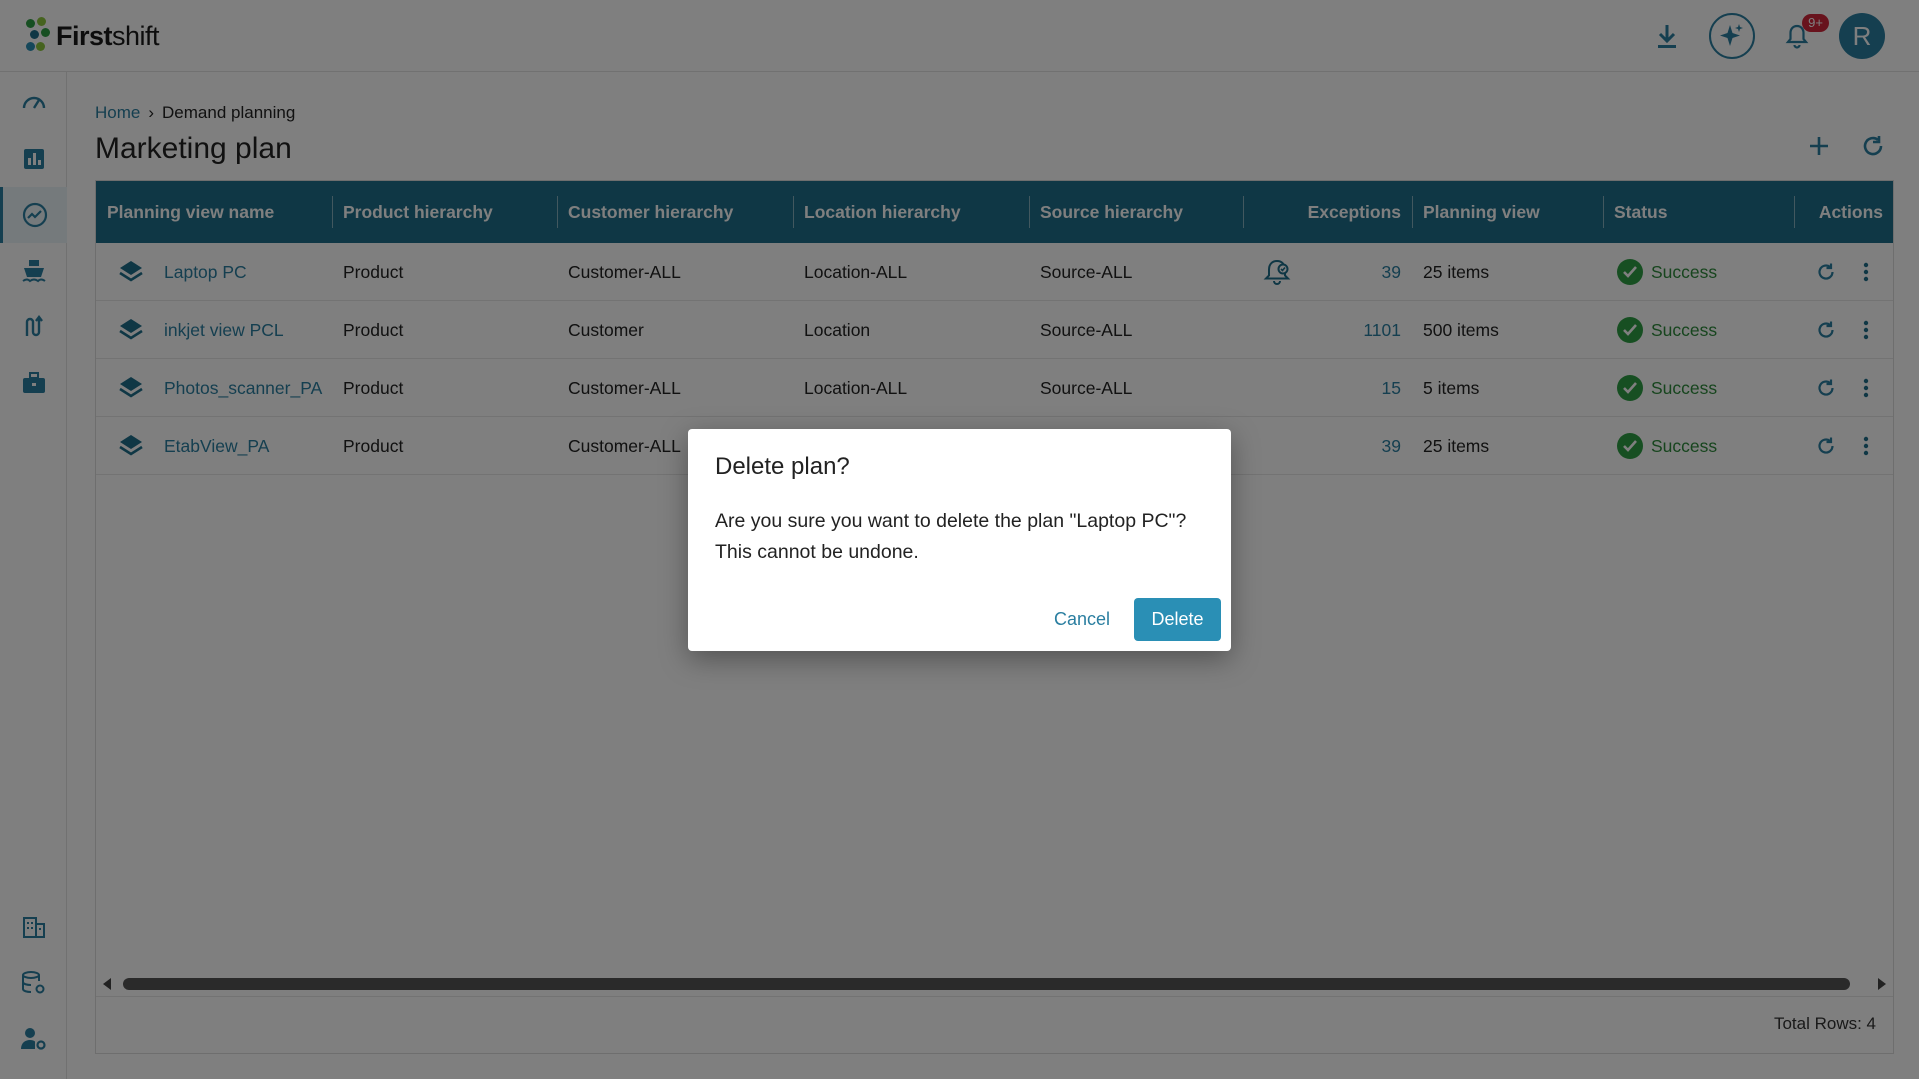 This screenshot has width=1919, height=1079. What do you see at coordinates (782, 466) in the screenshot?
I see `dialog-title: Delete plan?` at bounding box center [782, 466].